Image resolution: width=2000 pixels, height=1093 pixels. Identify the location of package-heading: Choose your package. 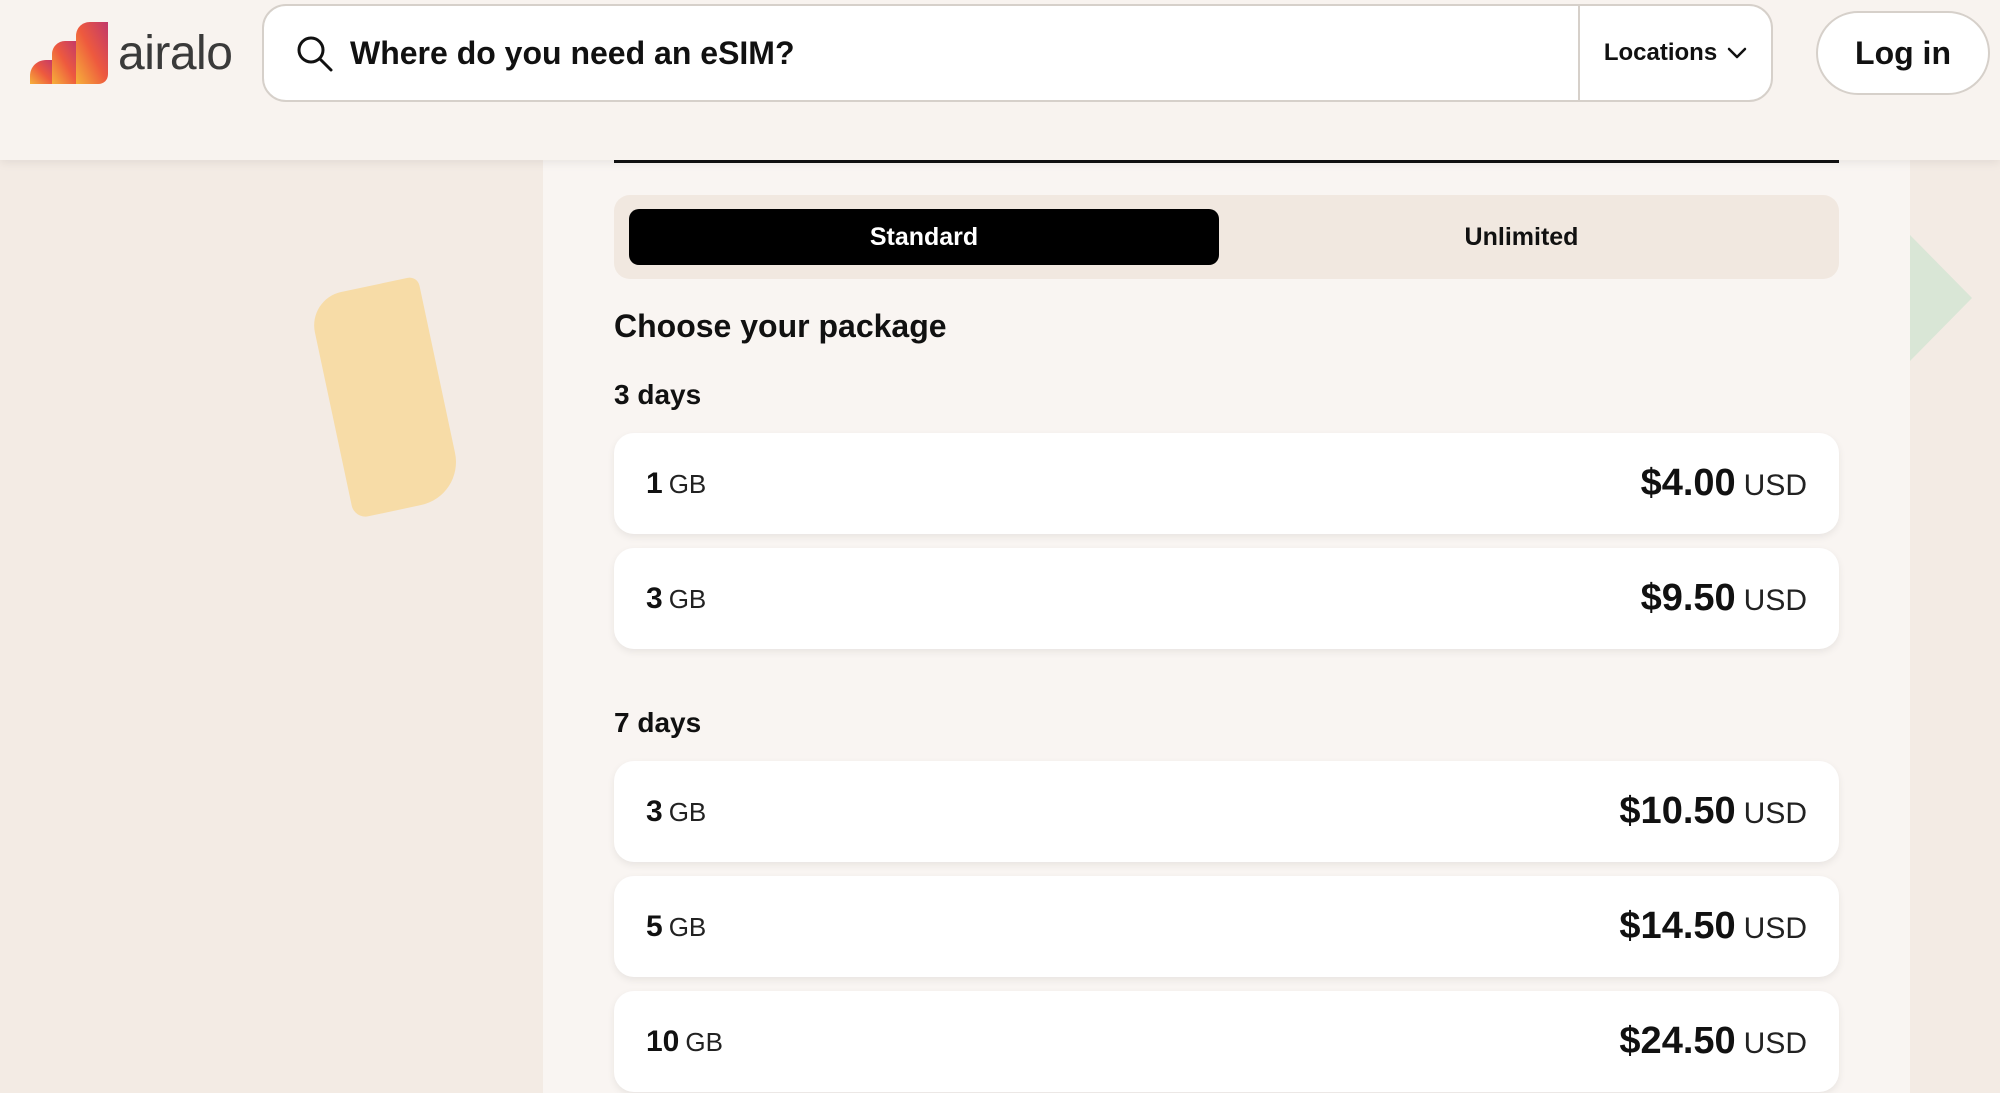
(780, 326).